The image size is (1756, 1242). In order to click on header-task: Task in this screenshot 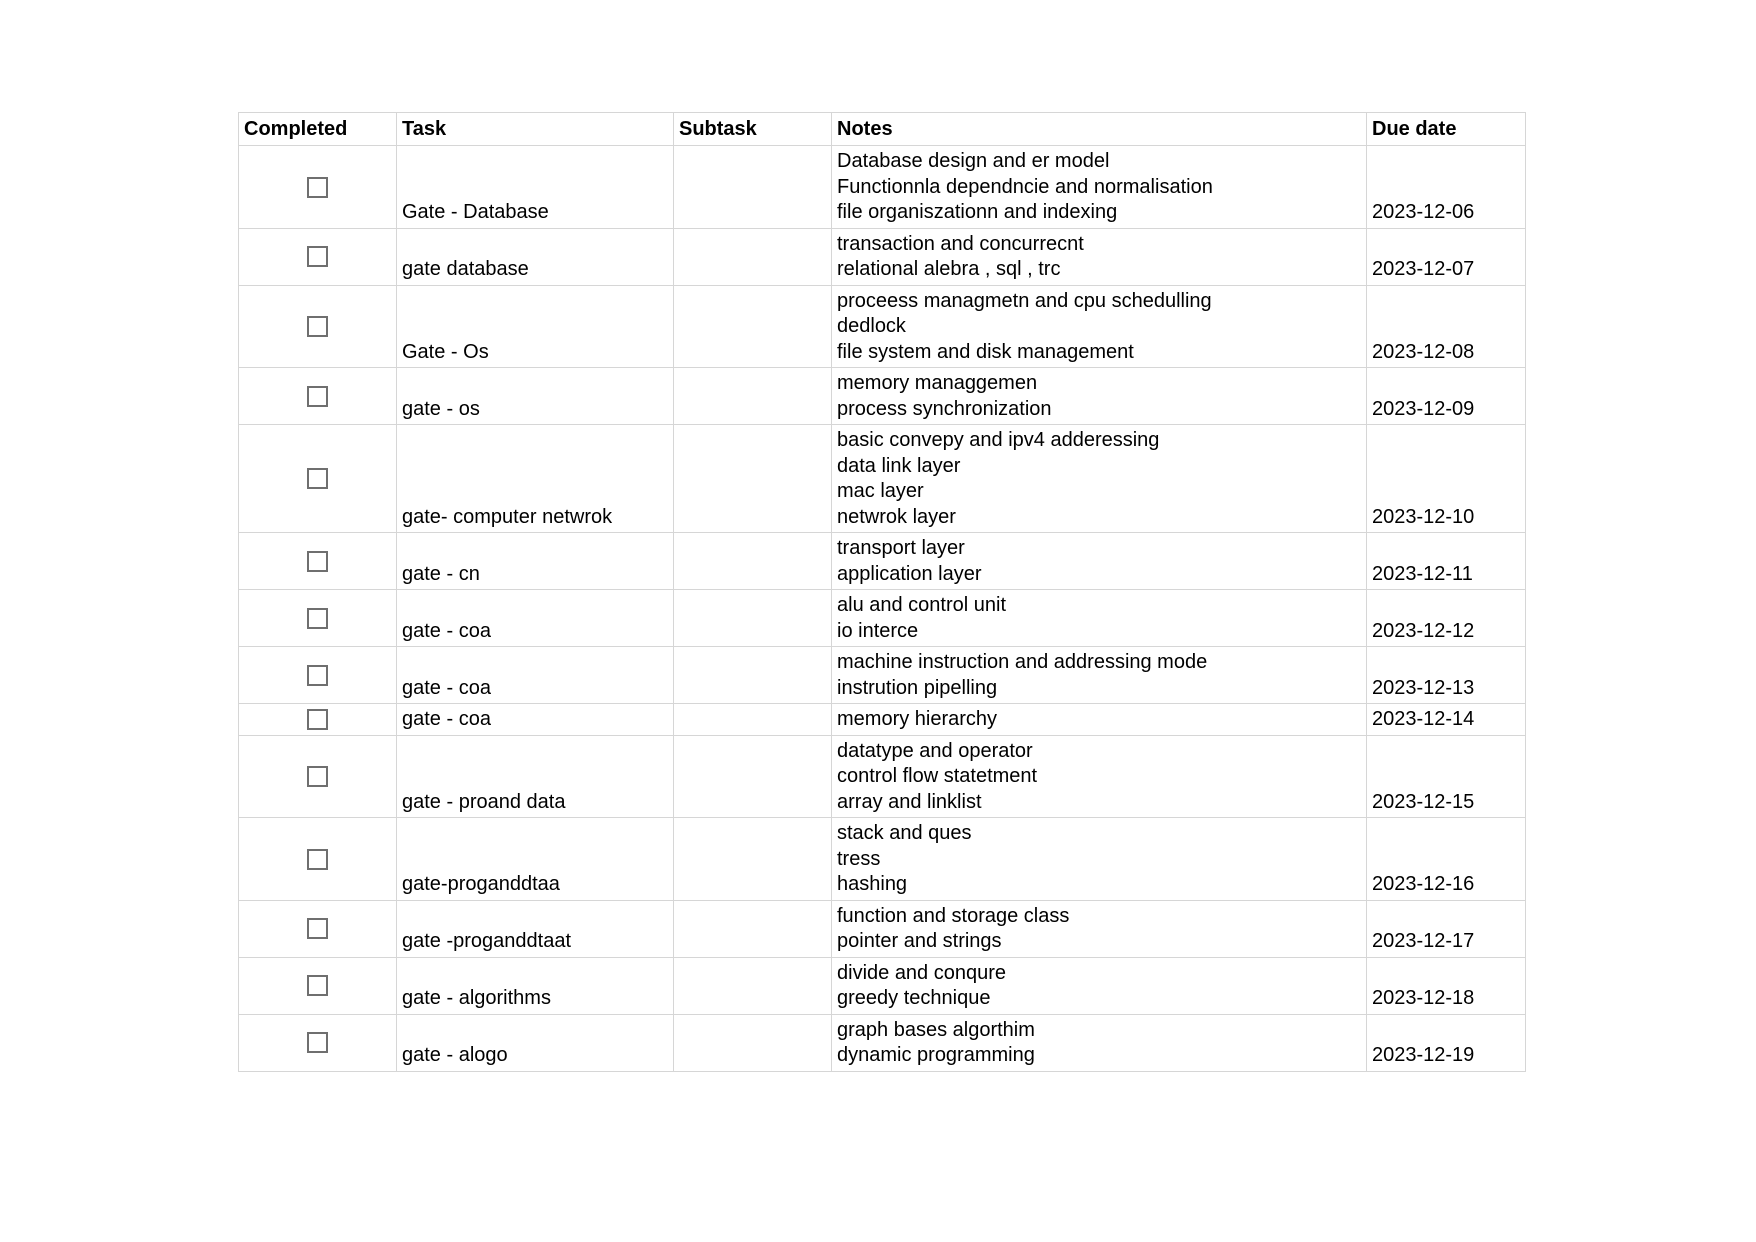, I will do `click(535, 129)`.